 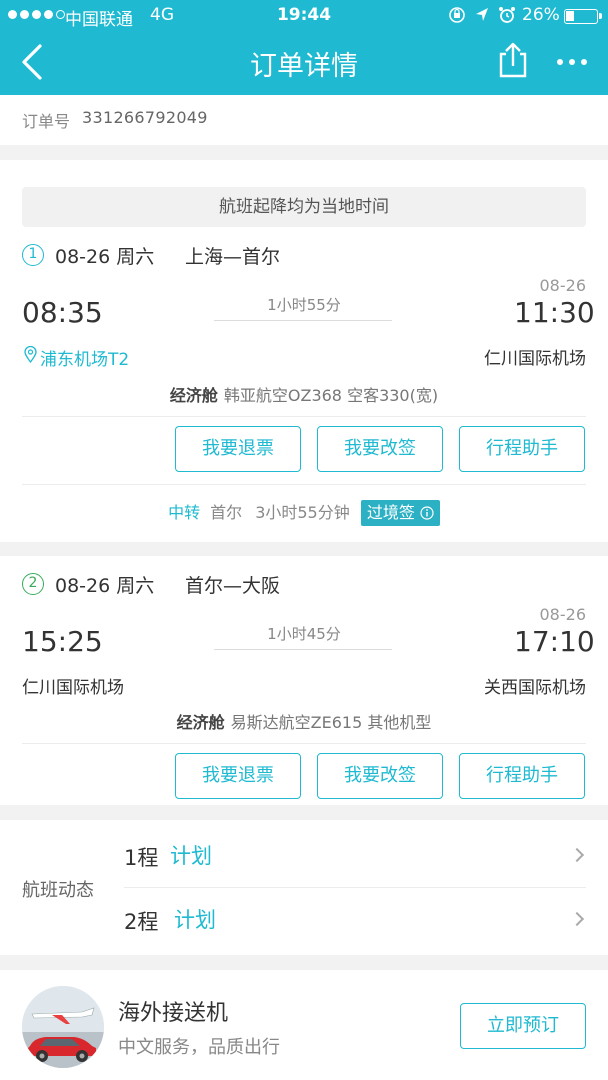 What do you see at coordinates (141, 858) in the screenshot?
I see `dynamics-leg-1: 1程` at bounding box center [141, 858].